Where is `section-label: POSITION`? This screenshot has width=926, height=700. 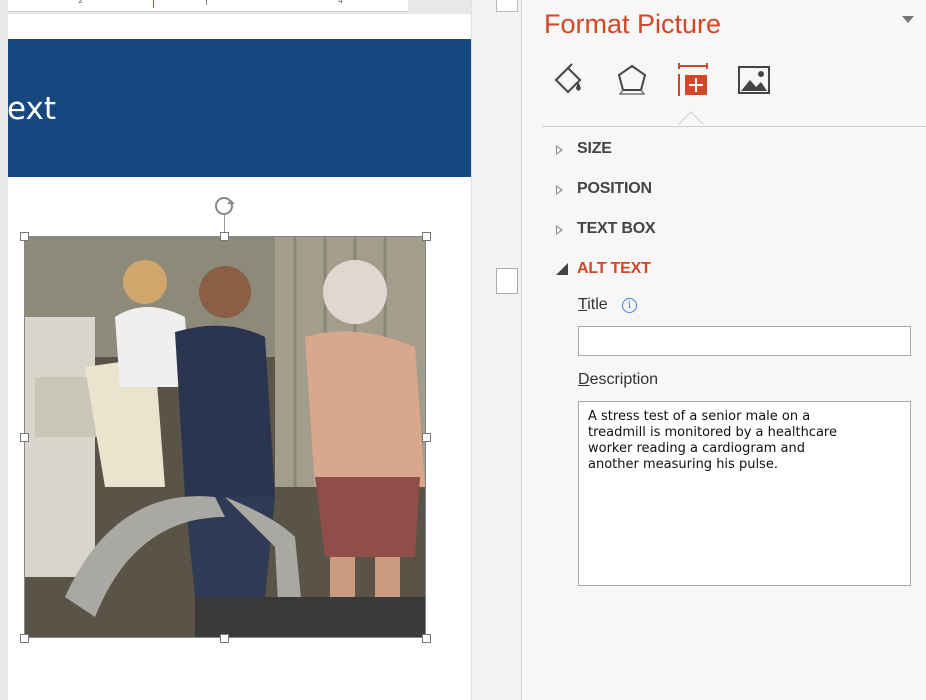 section-label: POSITION is located at coordinates (614, 188).